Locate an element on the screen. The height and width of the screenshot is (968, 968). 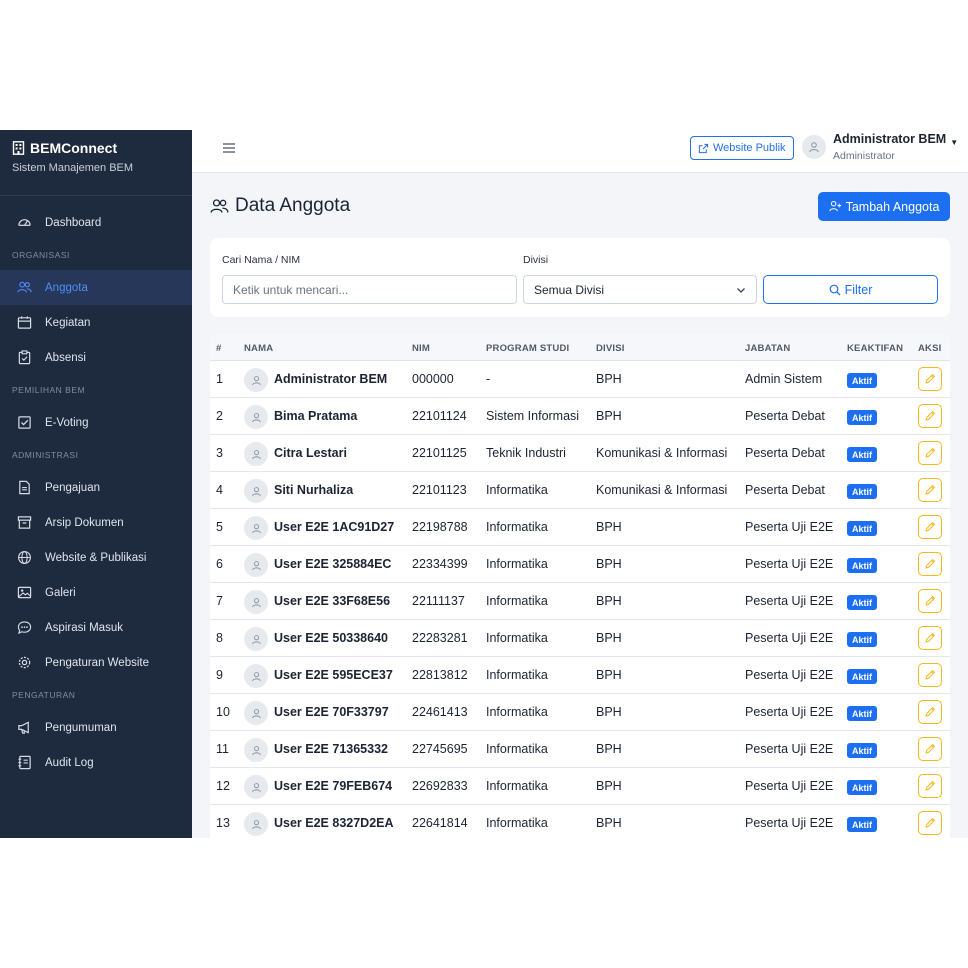
cell-name: Siti Nurhaliza is located at coordinates (314, 490).